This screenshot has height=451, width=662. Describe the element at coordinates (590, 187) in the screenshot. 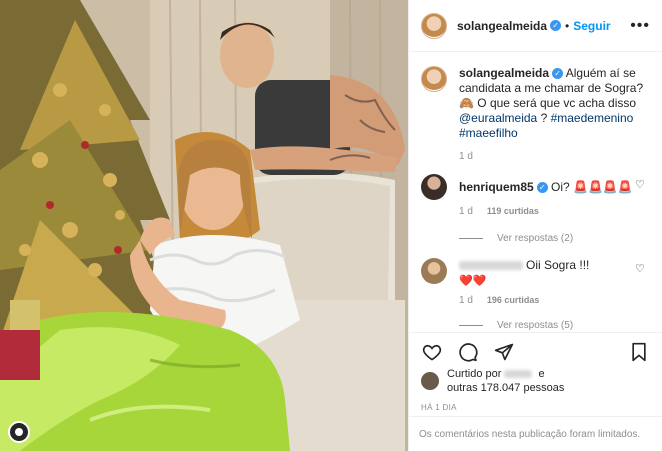

I see `comment-text: Oi? 🚨🚨🚨🚨` at that location.